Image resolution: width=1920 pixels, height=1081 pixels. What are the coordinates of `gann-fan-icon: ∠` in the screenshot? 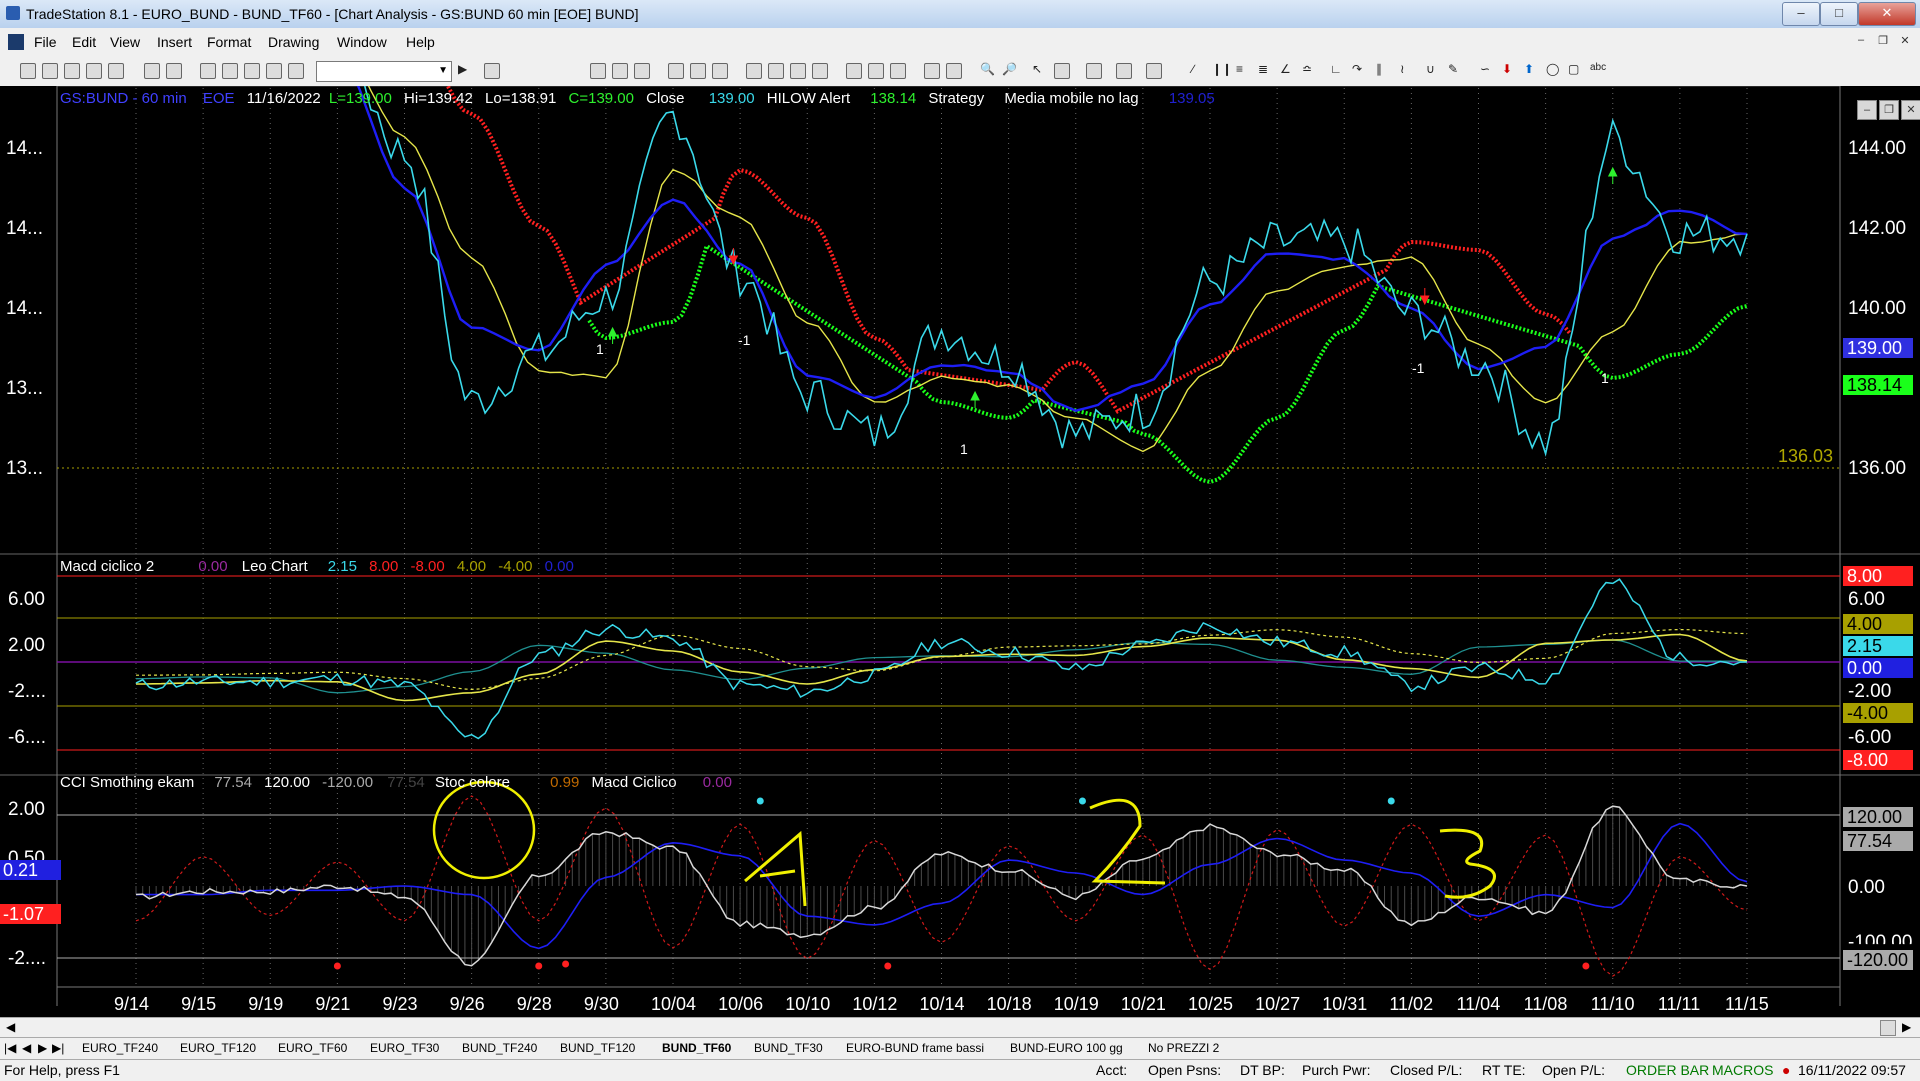 It's located at (1285, 69).